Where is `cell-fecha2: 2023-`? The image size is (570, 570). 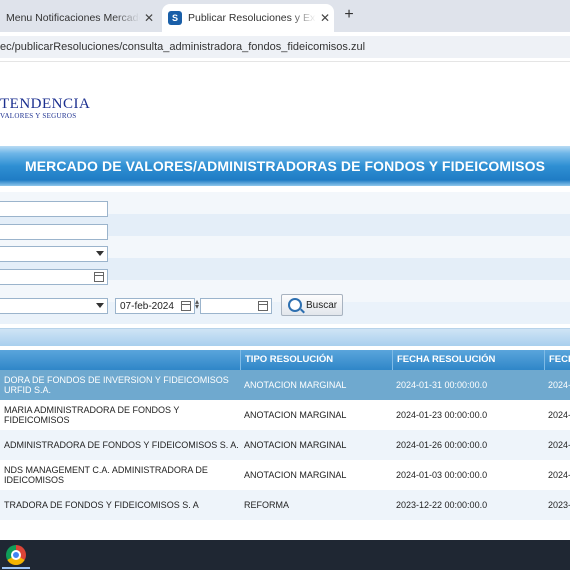
cell-fecha2: 2023- is located at coordinates (559, 505).